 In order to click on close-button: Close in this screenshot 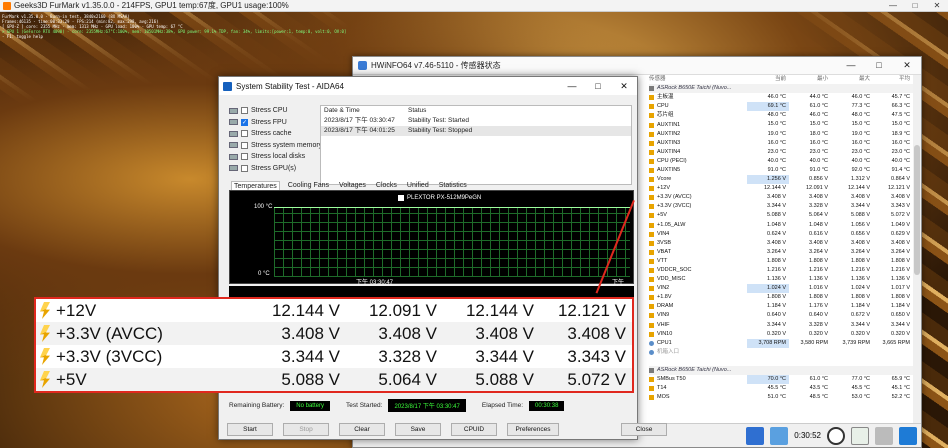, I will do `click(644, 429)`.